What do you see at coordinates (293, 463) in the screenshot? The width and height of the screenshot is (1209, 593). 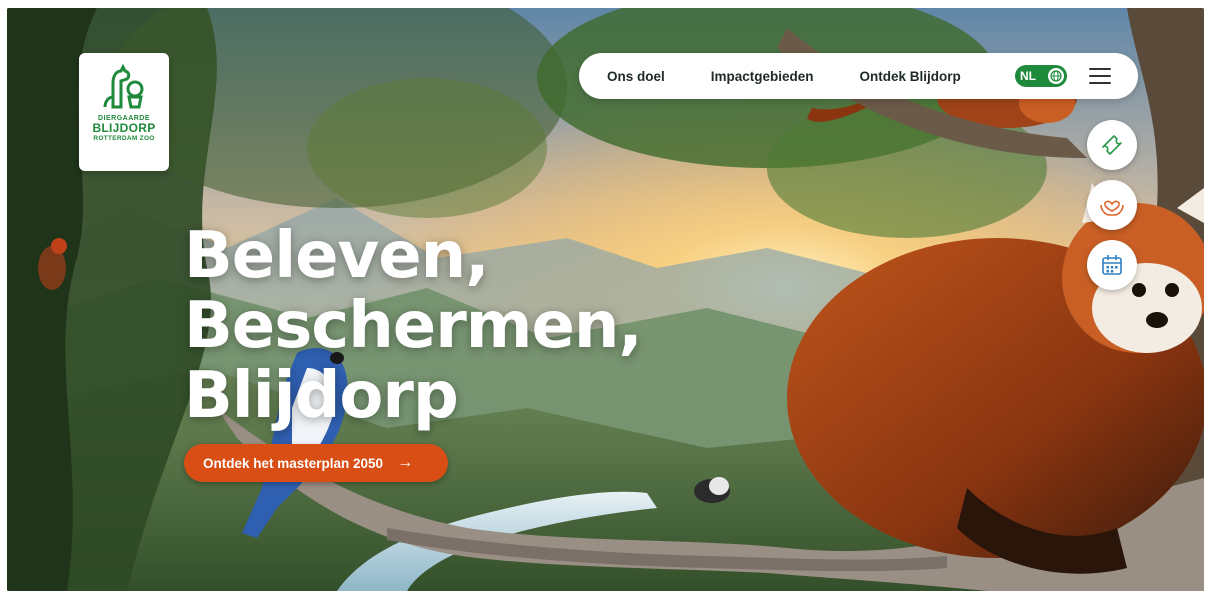 I see `cta-label: Ontdek het masterplan 2050` at bounding box center [293, 463].